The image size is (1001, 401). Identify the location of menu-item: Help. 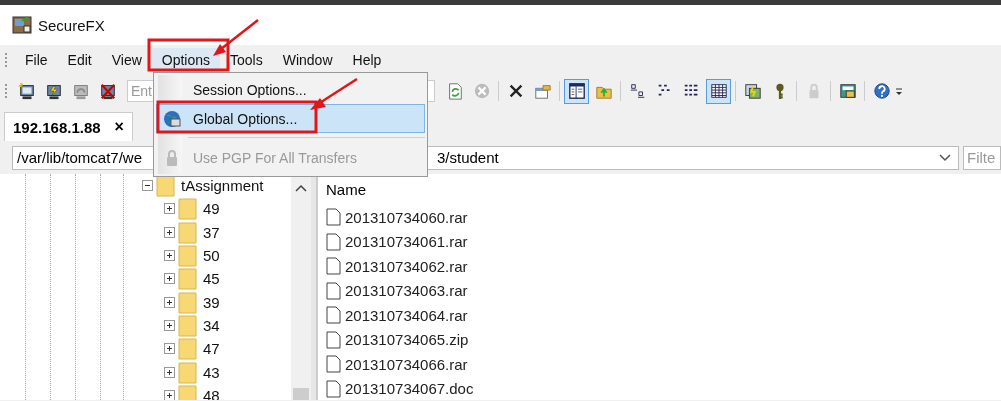
(367, 60).